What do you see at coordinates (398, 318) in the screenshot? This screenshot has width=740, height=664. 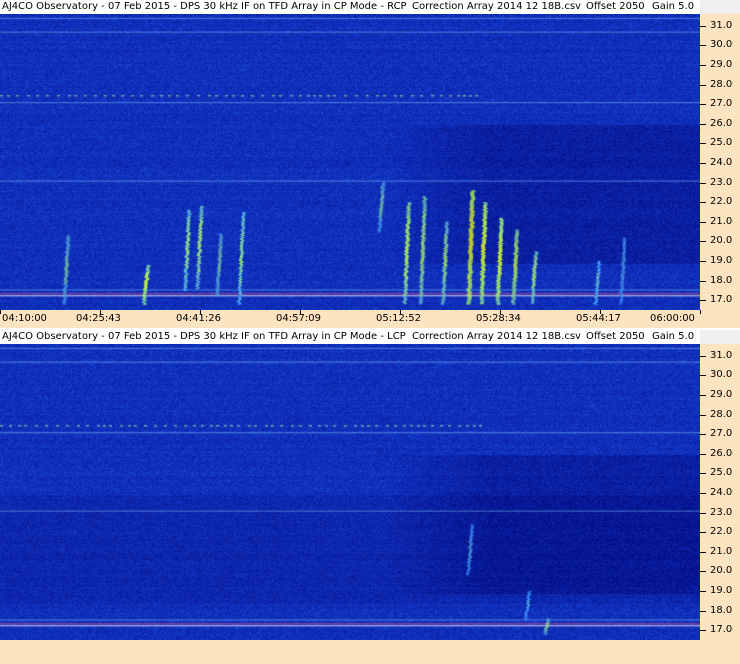 I see `x-tick-label: 05:12:52` at bounding box center [398, 318].